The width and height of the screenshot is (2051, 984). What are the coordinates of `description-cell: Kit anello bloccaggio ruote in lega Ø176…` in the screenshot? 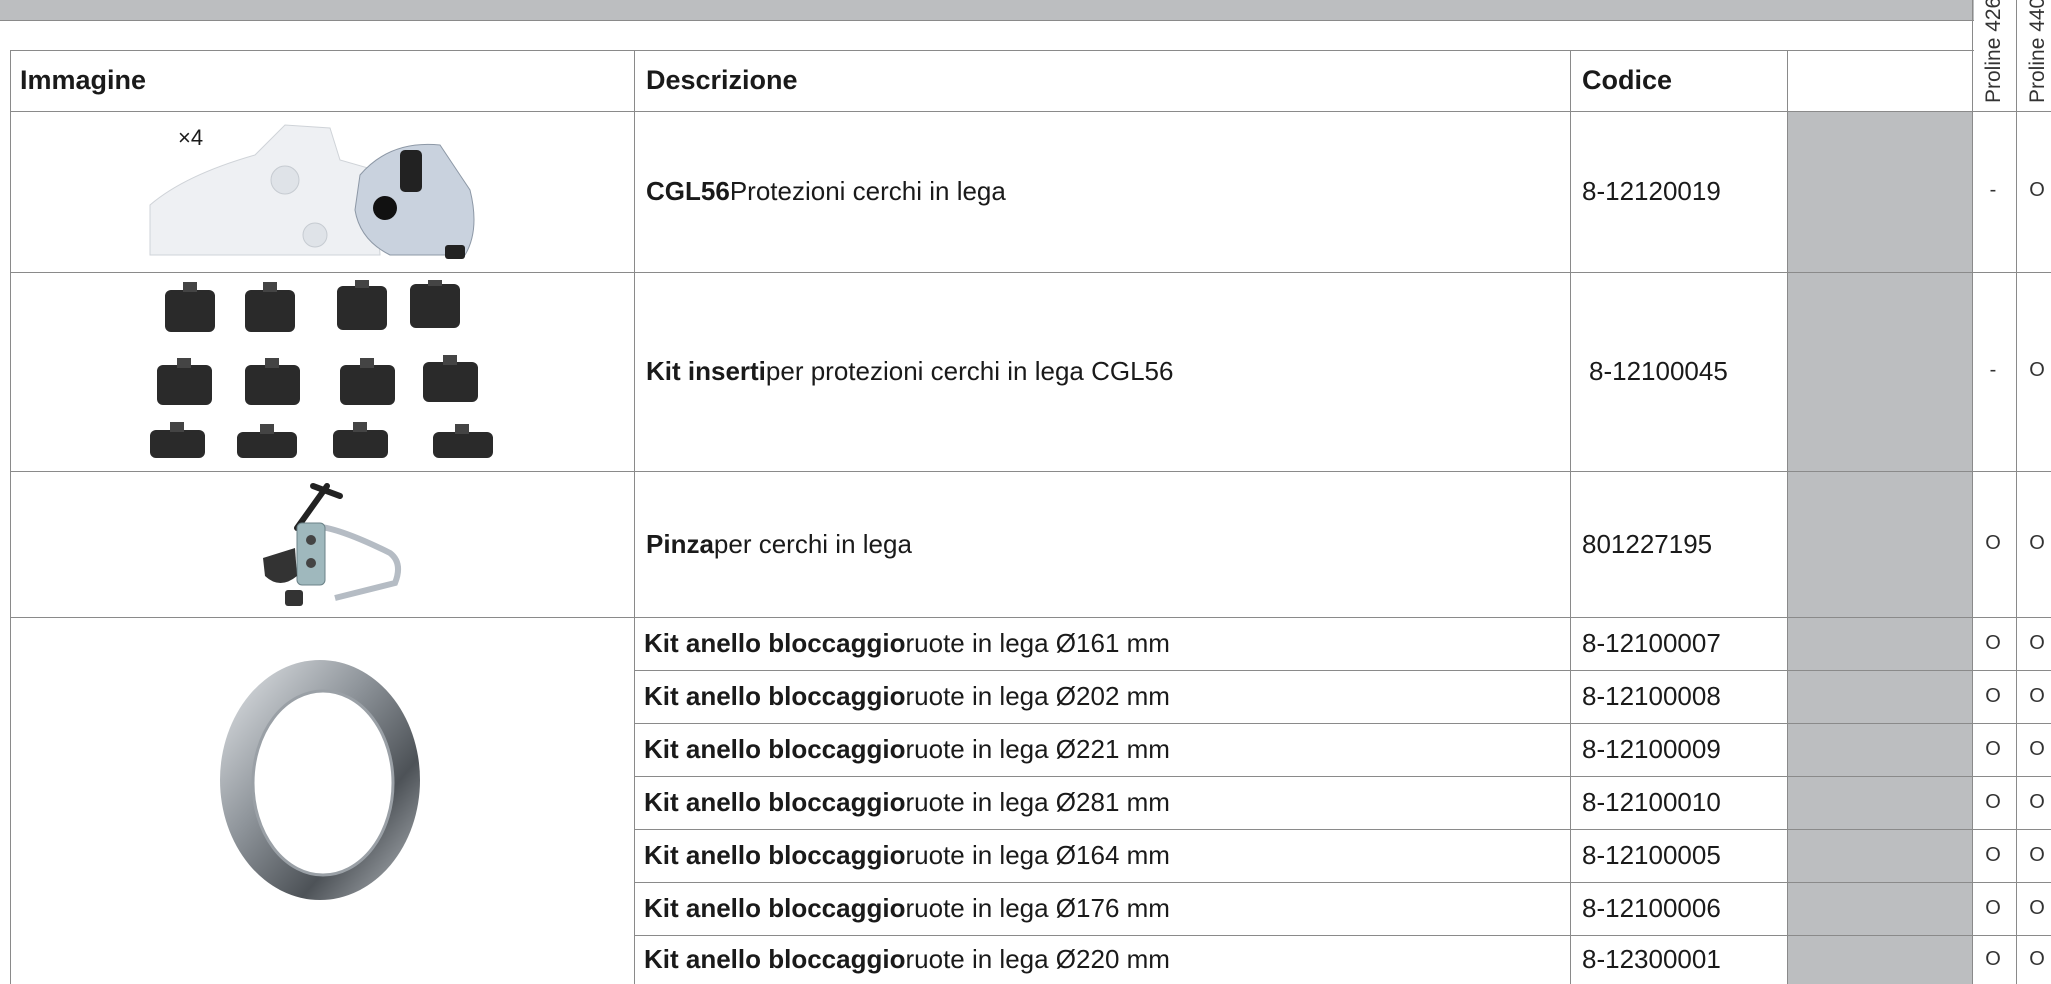 It's located at (907, 908).